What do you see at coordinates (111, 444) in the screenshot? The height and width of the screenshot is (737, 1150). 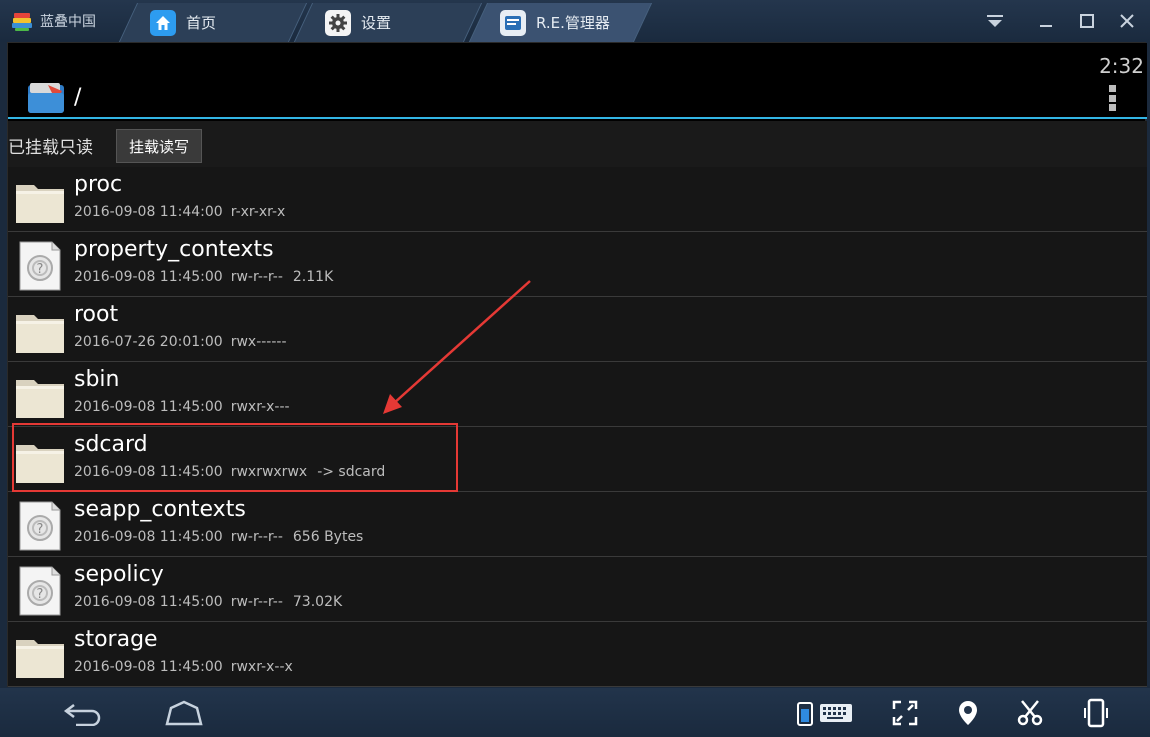 I see `file-name: sdcard` at bounding box center [111, 444].